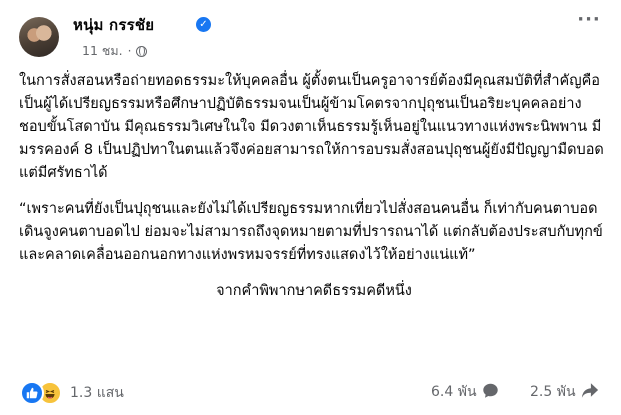  I want to click on like-reaction-icon, so click(32, 393).